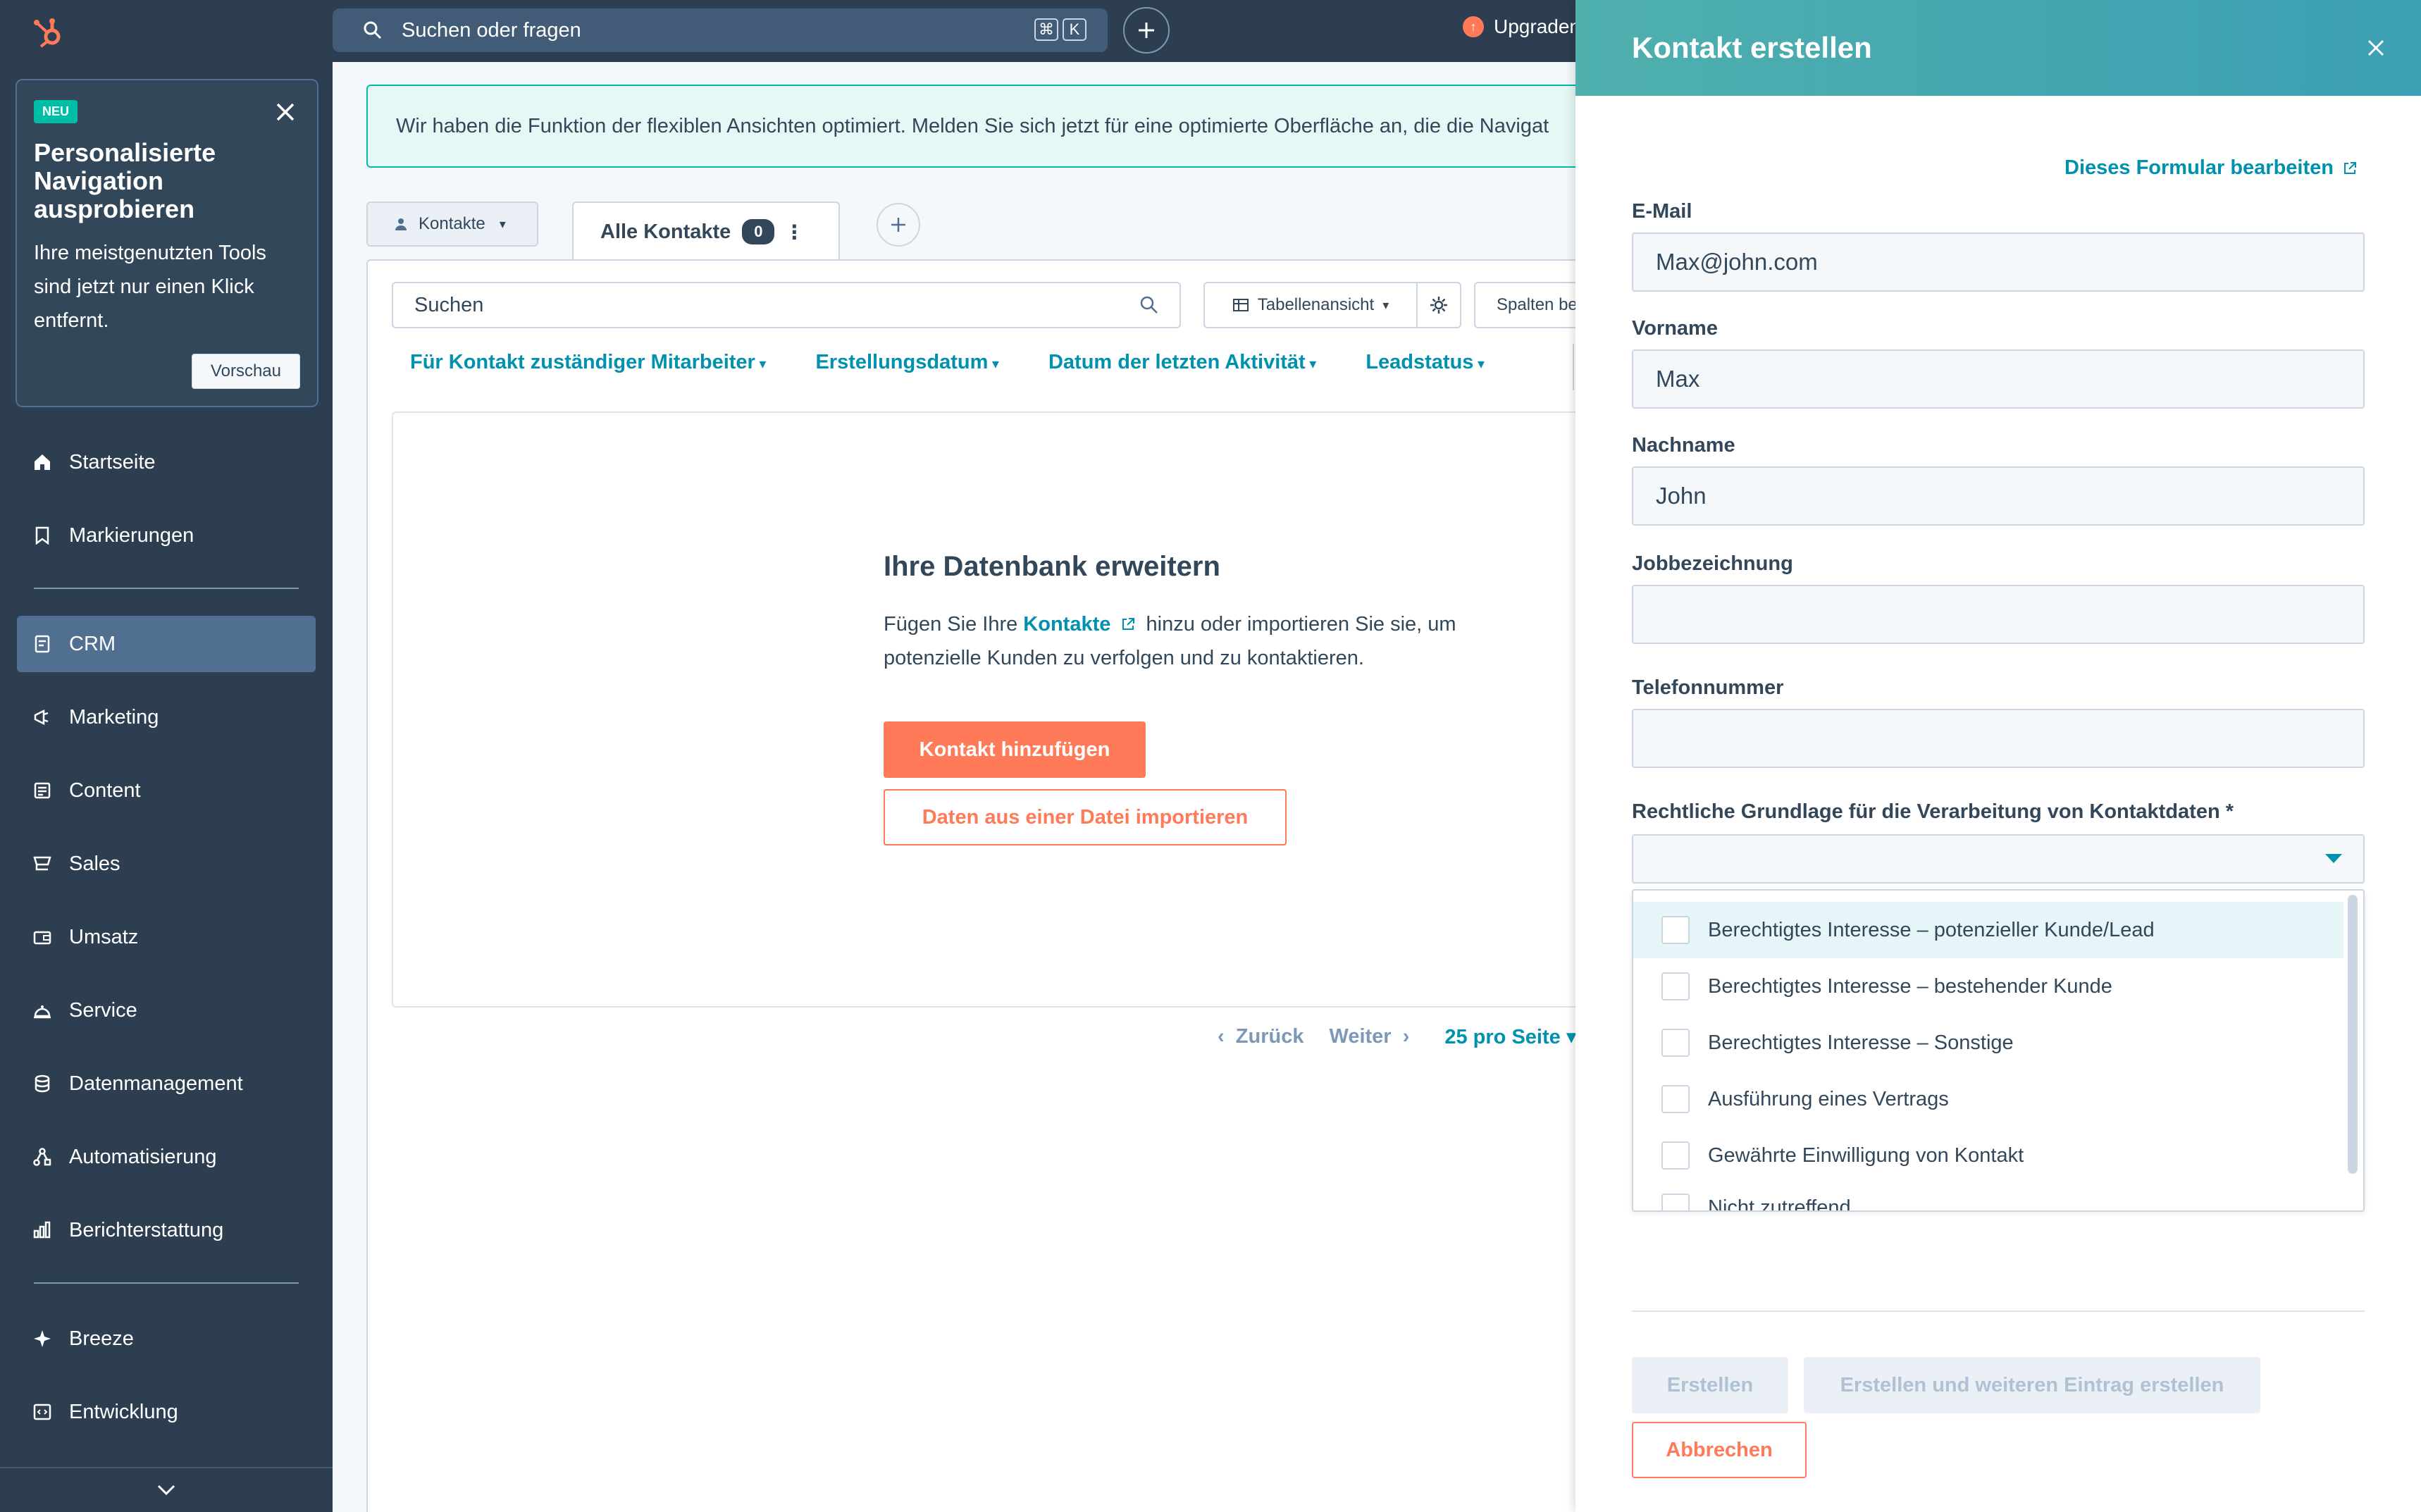  Describe the element at coordinates (1710, 1385) in the screenshot. I see `create-button: Erstellen` at that location.